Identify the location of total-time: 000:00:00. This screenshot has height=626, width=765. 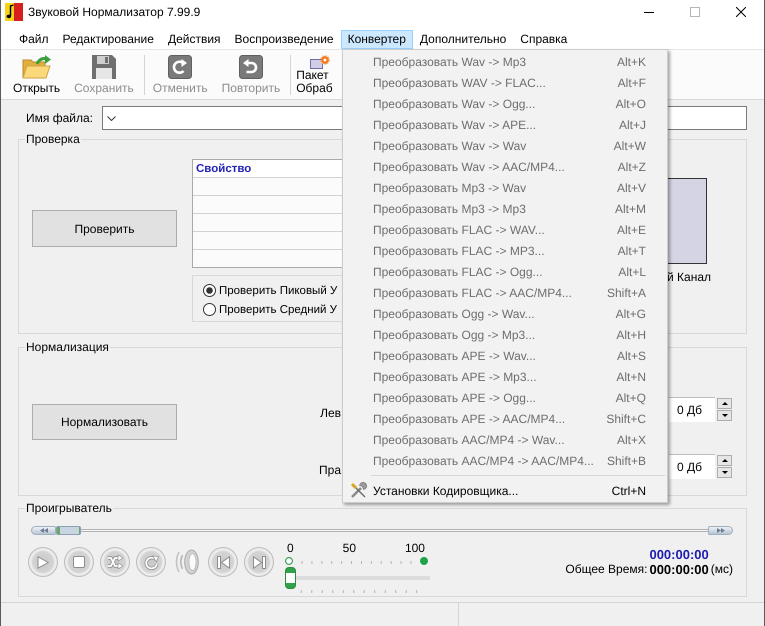
(679, 569).